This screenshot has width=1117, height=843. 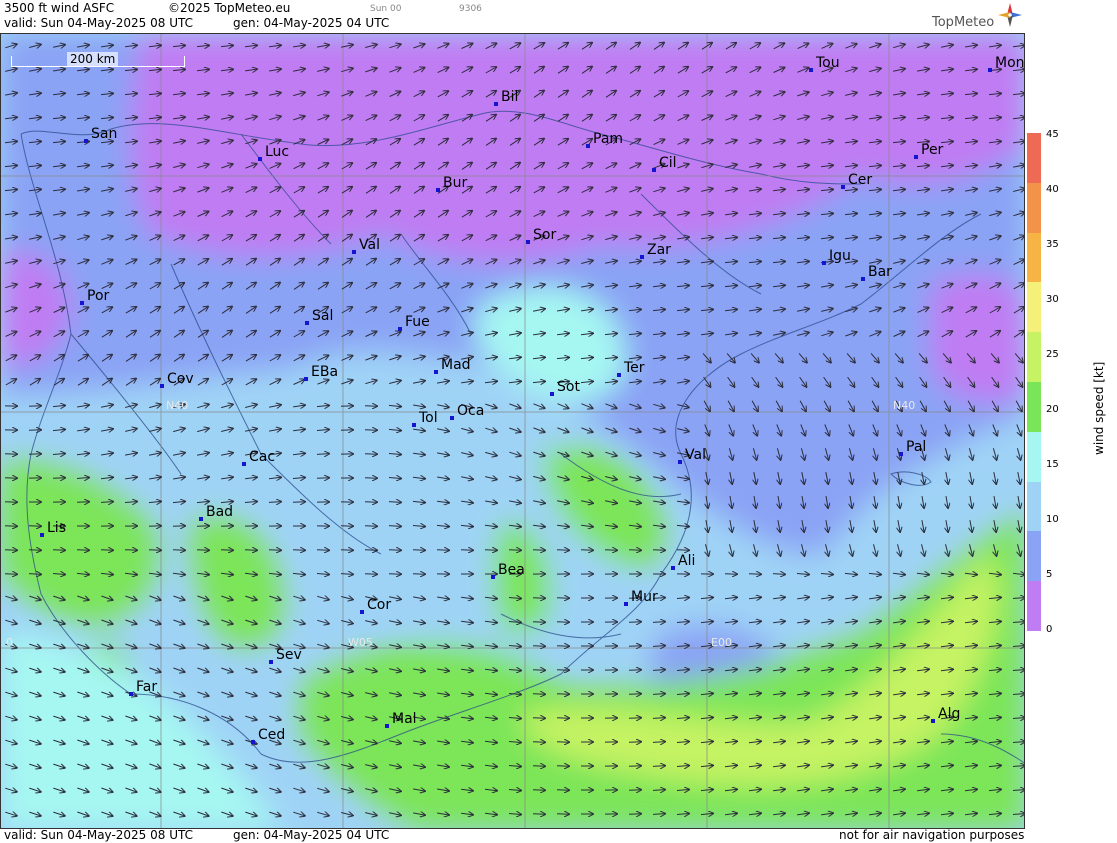 What do you see at coordinates (451, 183) in the screenshot?
I see `city-label: Bur` at bounding box center [451, 183].